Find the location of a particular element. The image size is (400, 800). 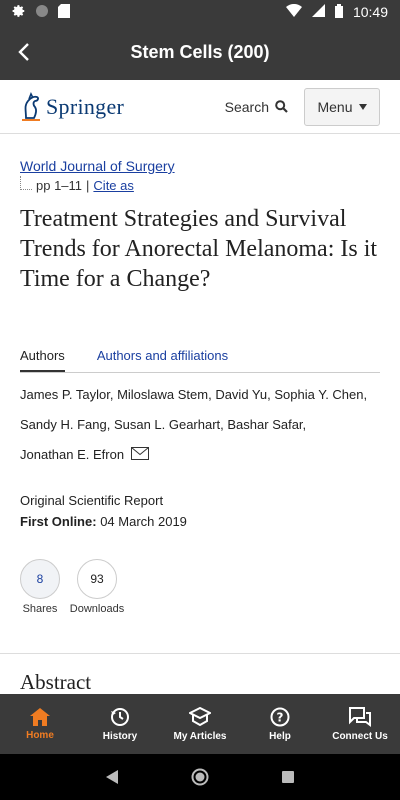

tree-connector is located at coordinates (26, 182).